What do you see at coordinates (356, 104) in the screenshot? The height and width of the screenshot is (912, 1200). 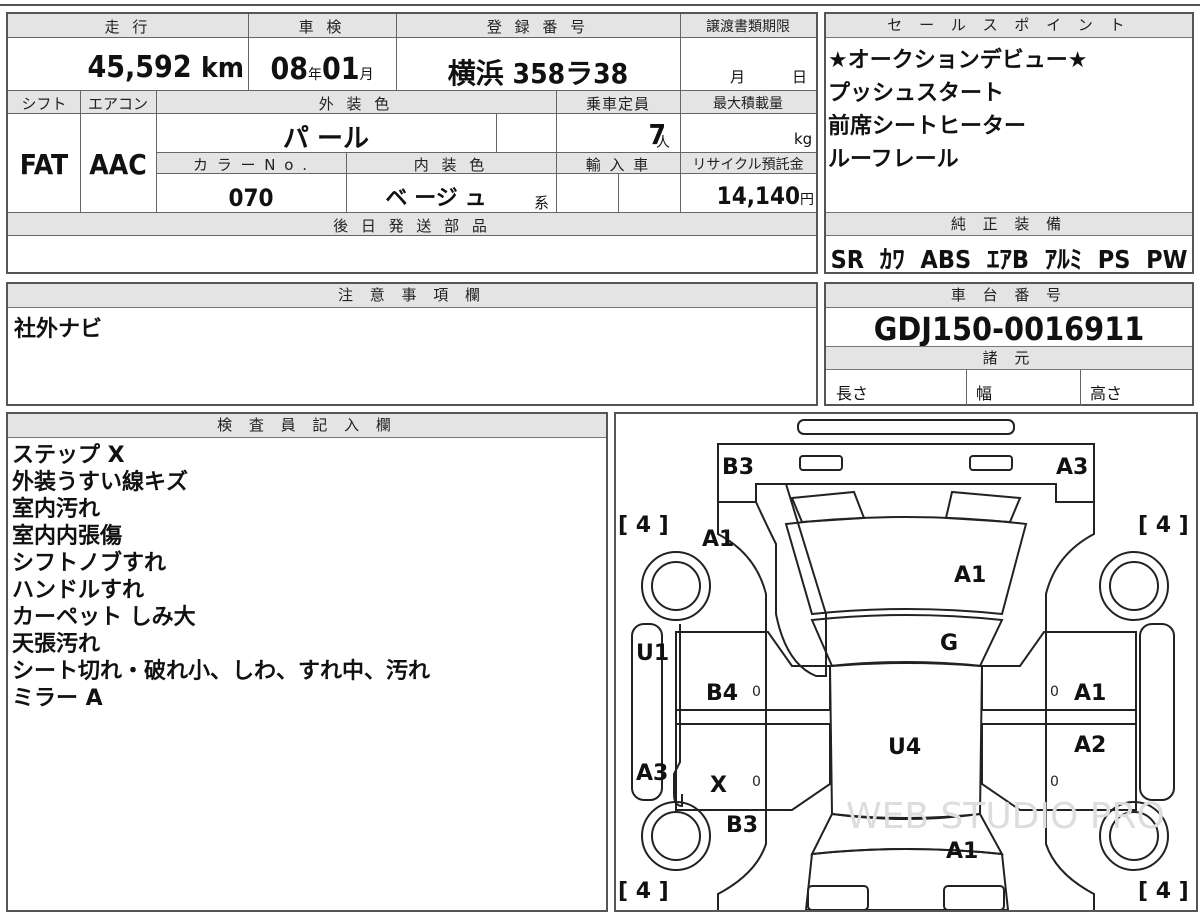 I see `exterior-color-label: 外 装 色` at bounding box center [356, 104].